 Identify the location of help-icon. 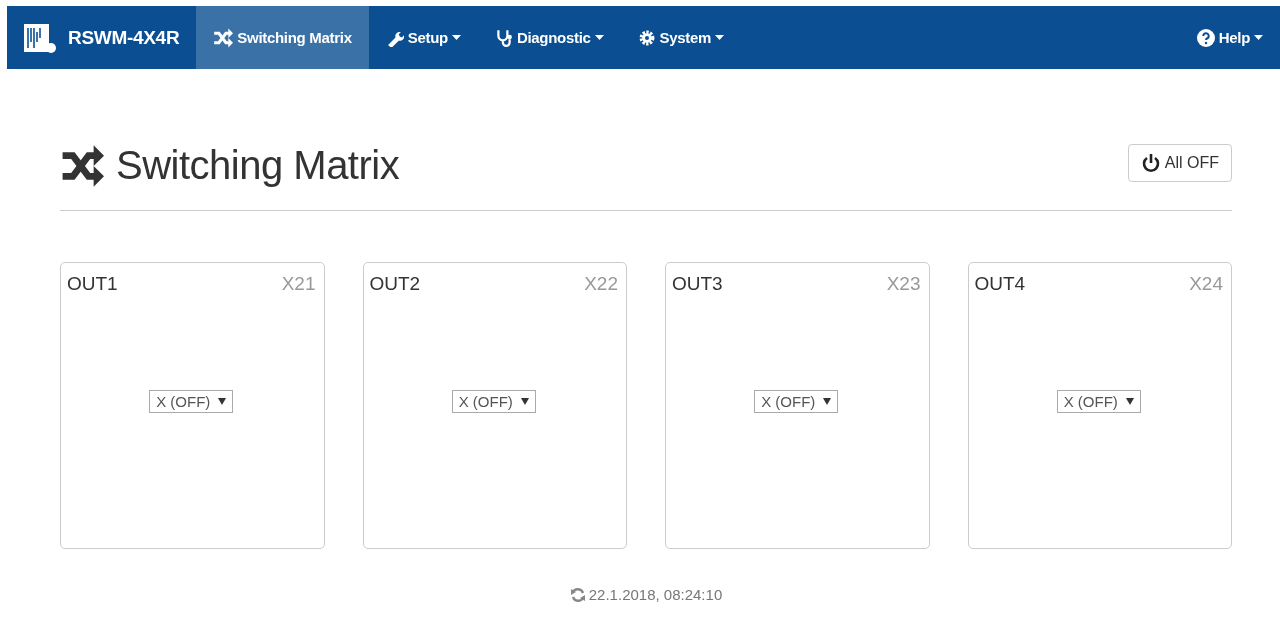
(1205, 37).